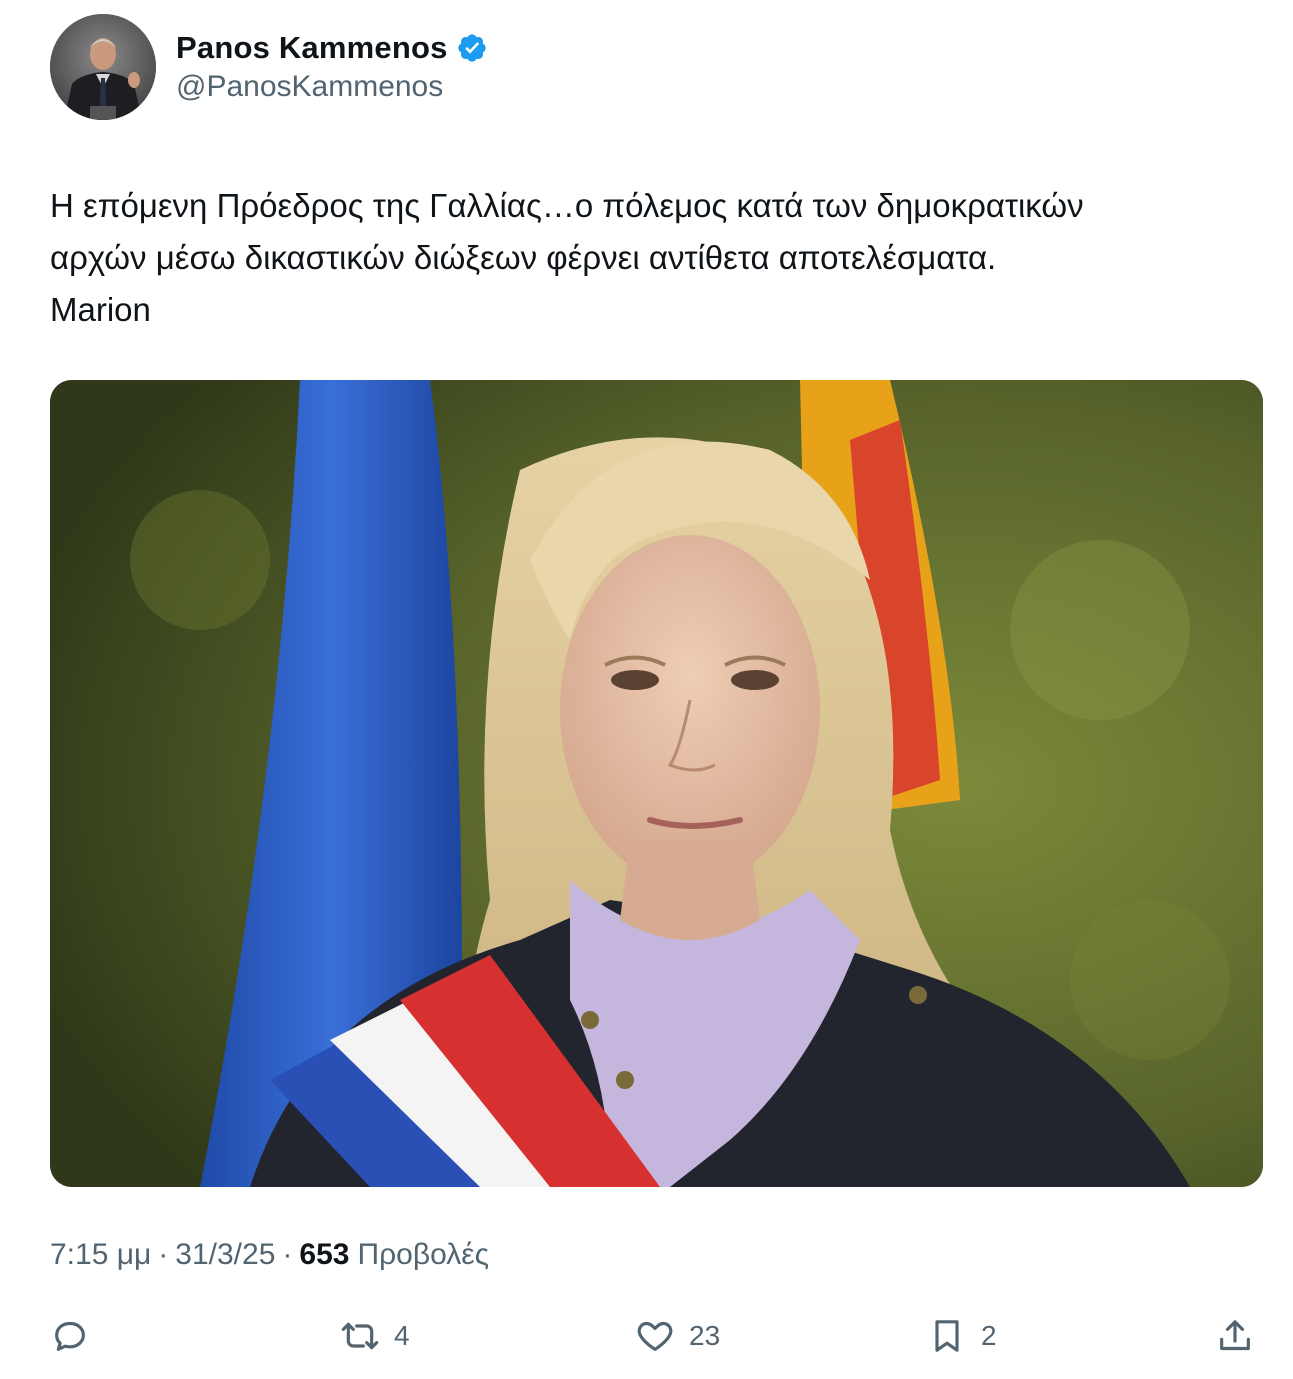 The height and width of the screenshot is (1379, 1293). What do you see at coordinates (705, 1335) in the screenshot?
I see `like-count: 23` at bounding box center [705, 1335].